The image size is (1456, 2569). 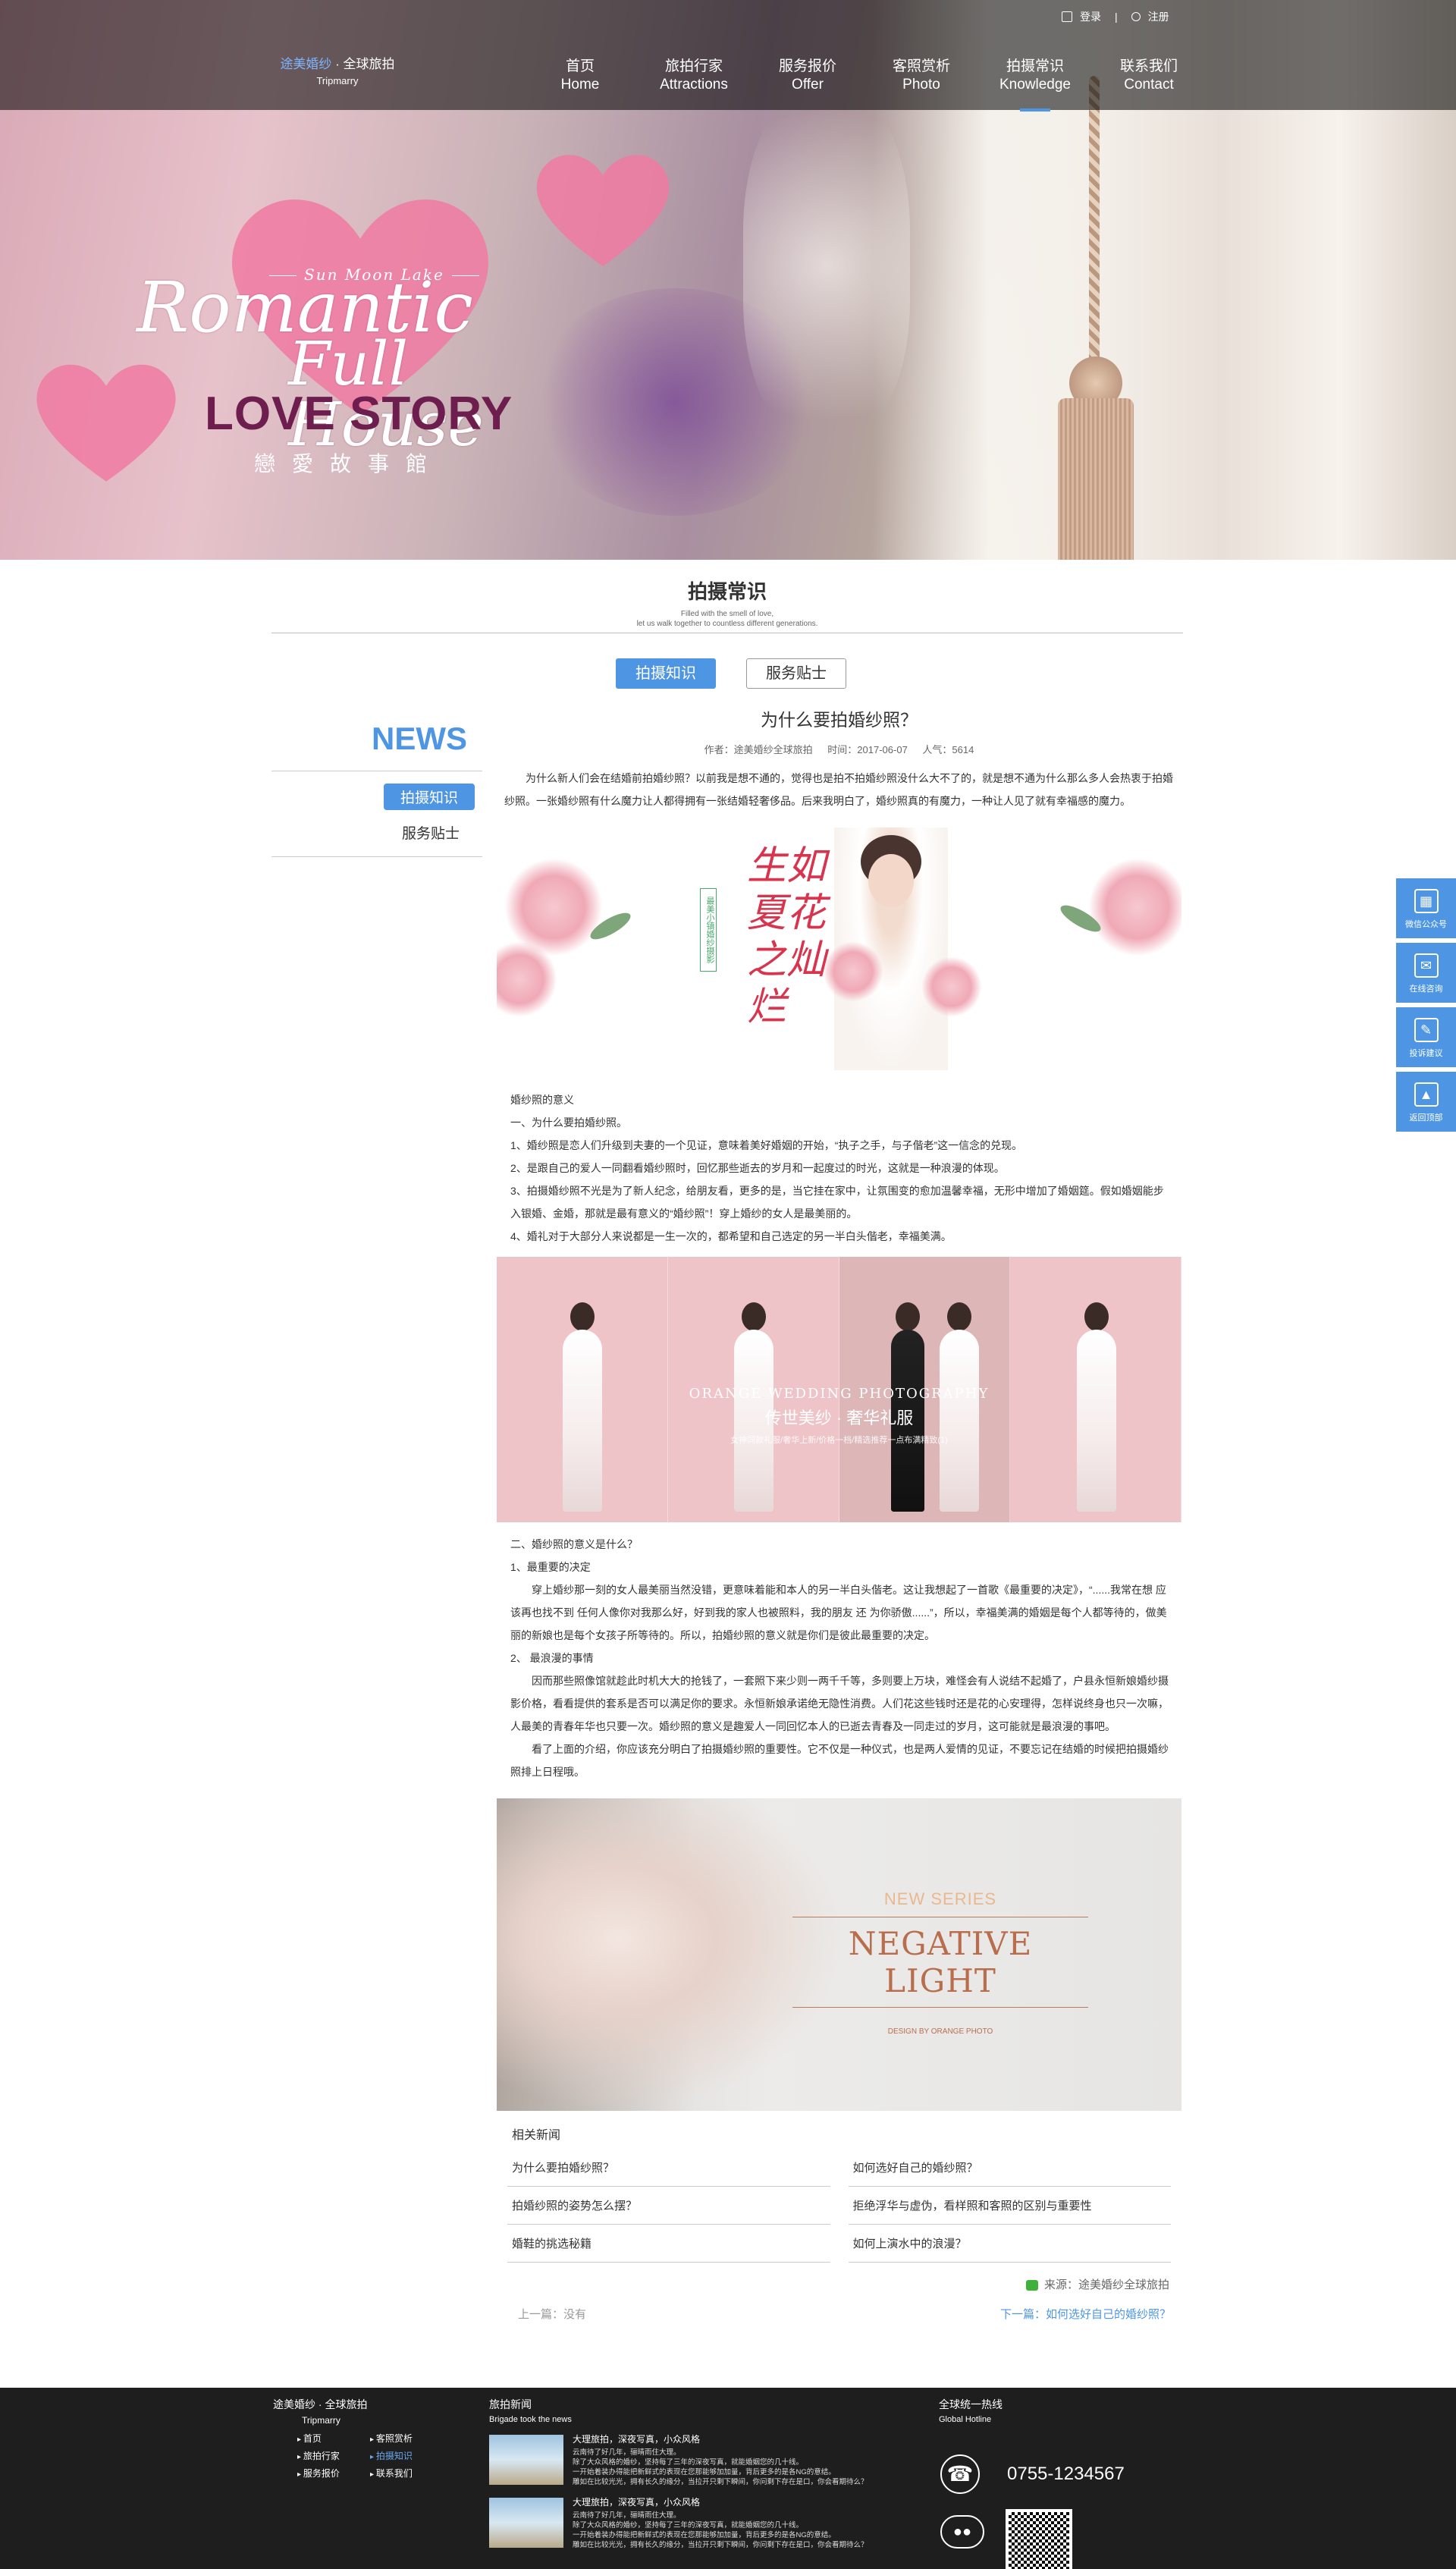 What do you see at coordinates (940, 2031) in the screenshot?
I see `series-credit: DESIGN BY ORANGE PHOTO` at bounding box center [940, 2031].